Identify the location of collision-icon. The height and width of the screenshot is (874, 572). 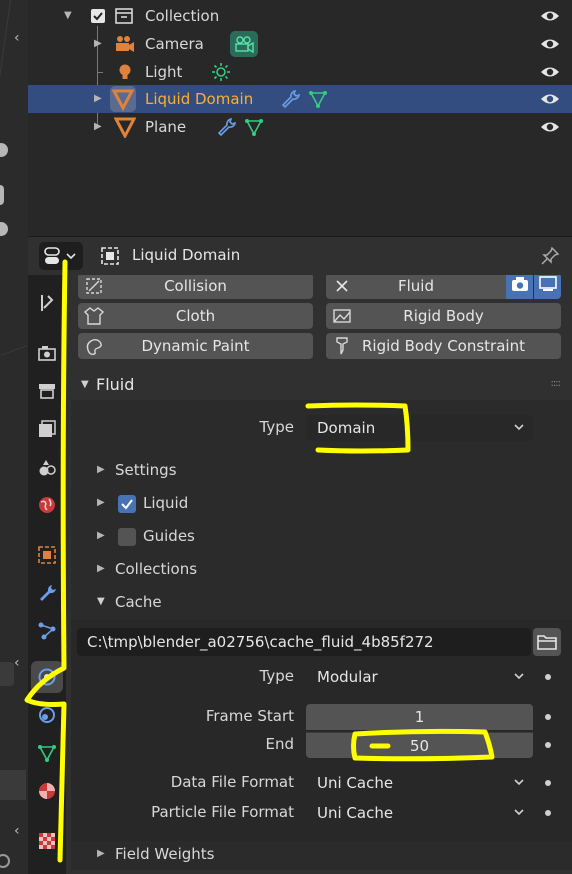
(94, 286).